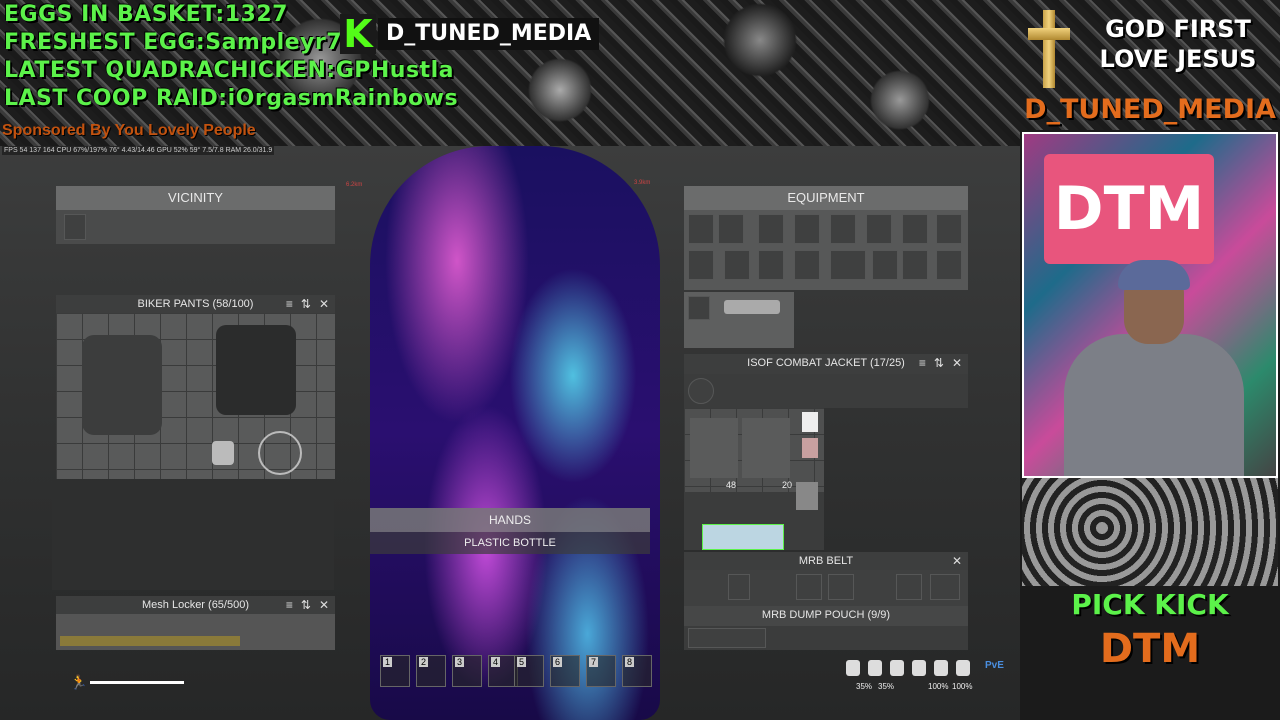 The image size is (1280, 720). Describe the element at coordinates (743, 537) in the screenshot. I see `plastic-bottle-item` at that location.